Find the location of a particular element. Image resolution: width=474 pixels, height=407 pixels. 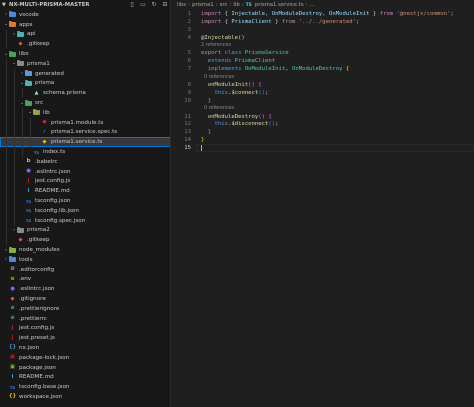

tree-folder: ⌄ libs is located at coordinates (85, 54).